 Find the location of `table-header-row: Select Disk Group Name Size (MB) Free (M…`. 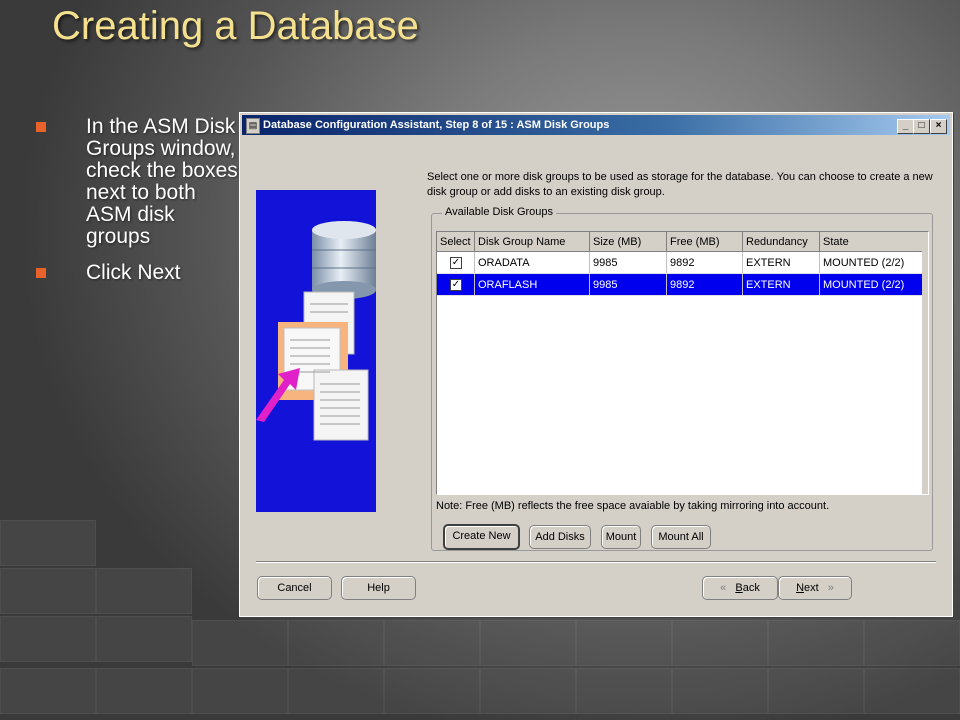

table-header-row: Select Disk Group Name Size (MB) Free (M… is located at coordinates (681, 242).